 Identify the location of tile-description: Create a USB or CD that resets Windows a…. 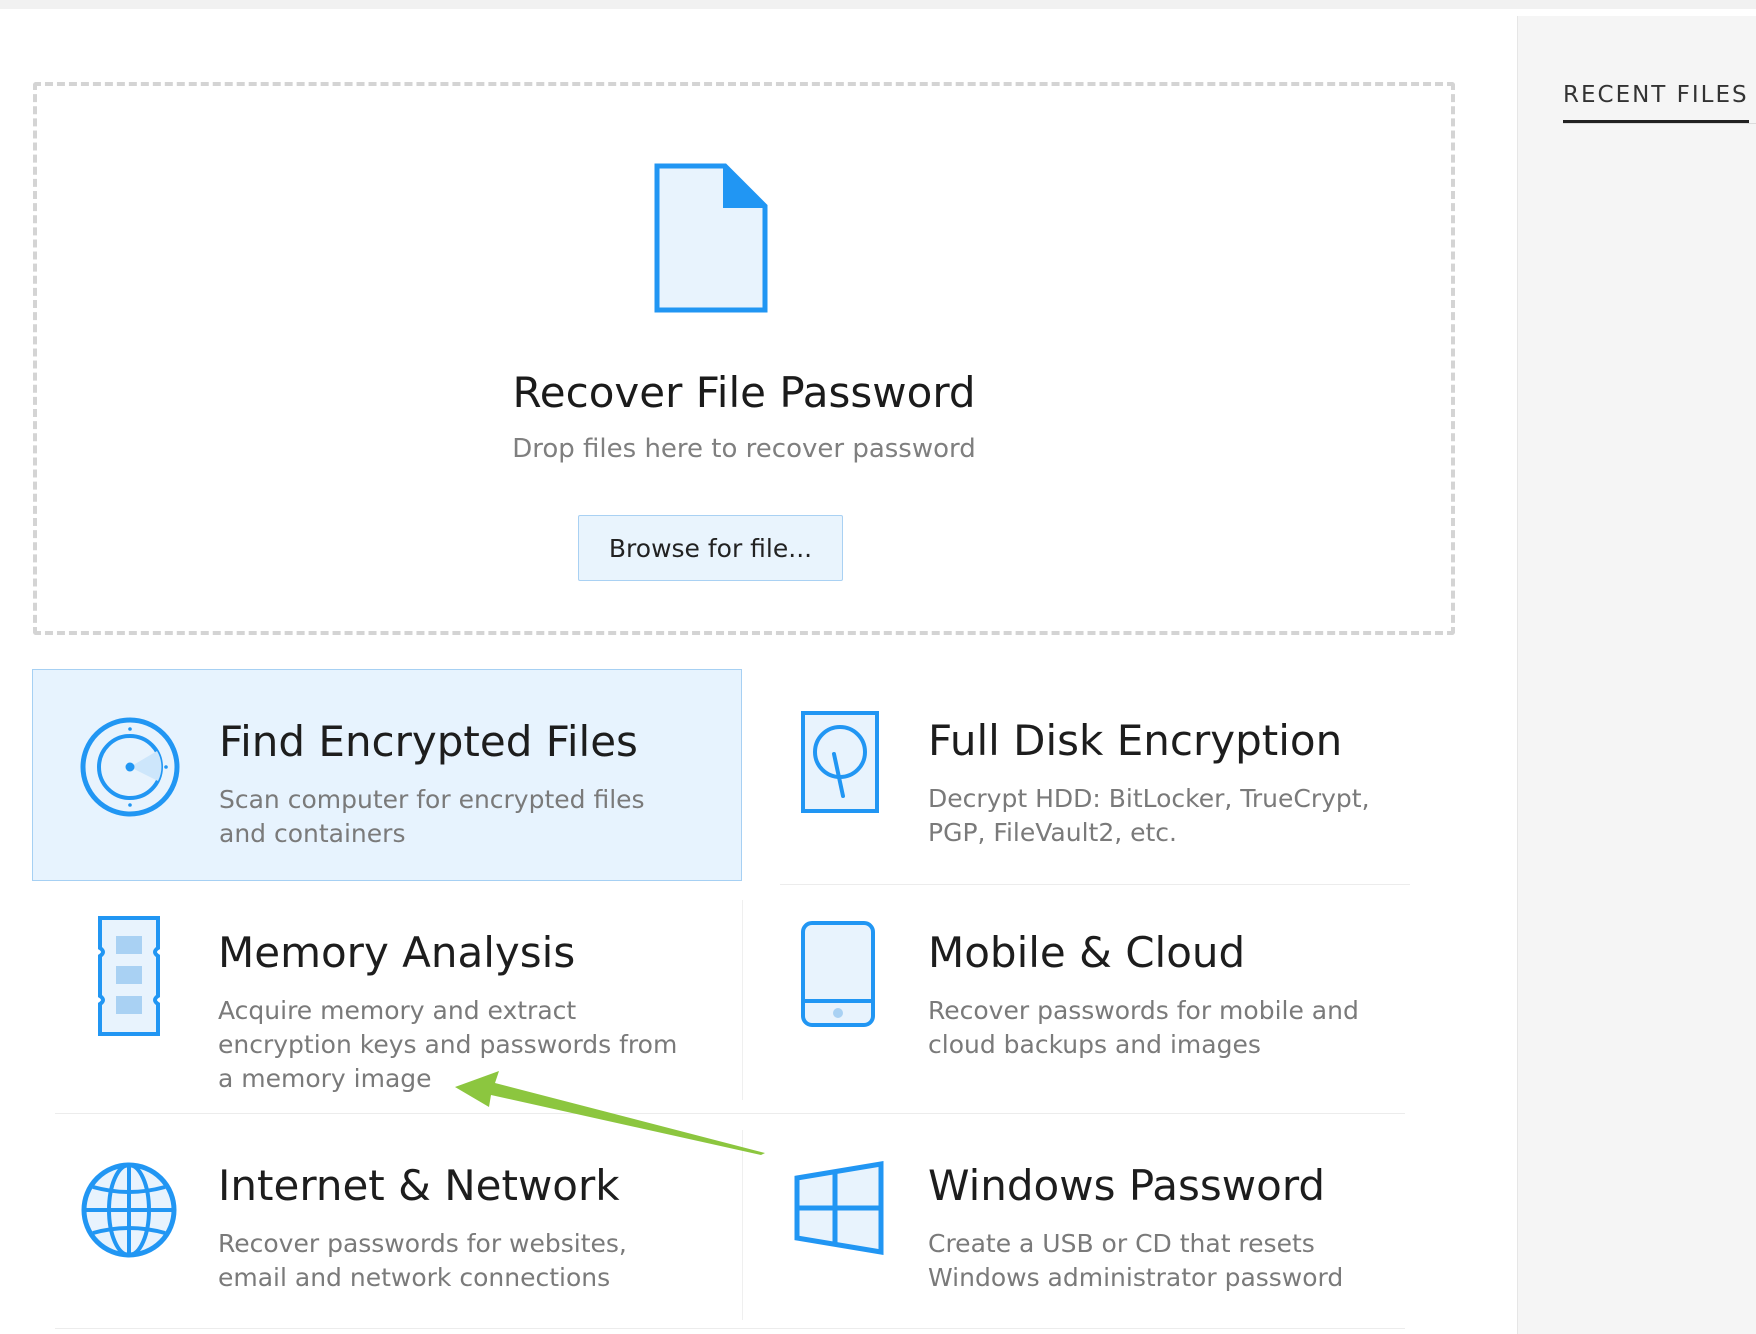
(1136, 1260).